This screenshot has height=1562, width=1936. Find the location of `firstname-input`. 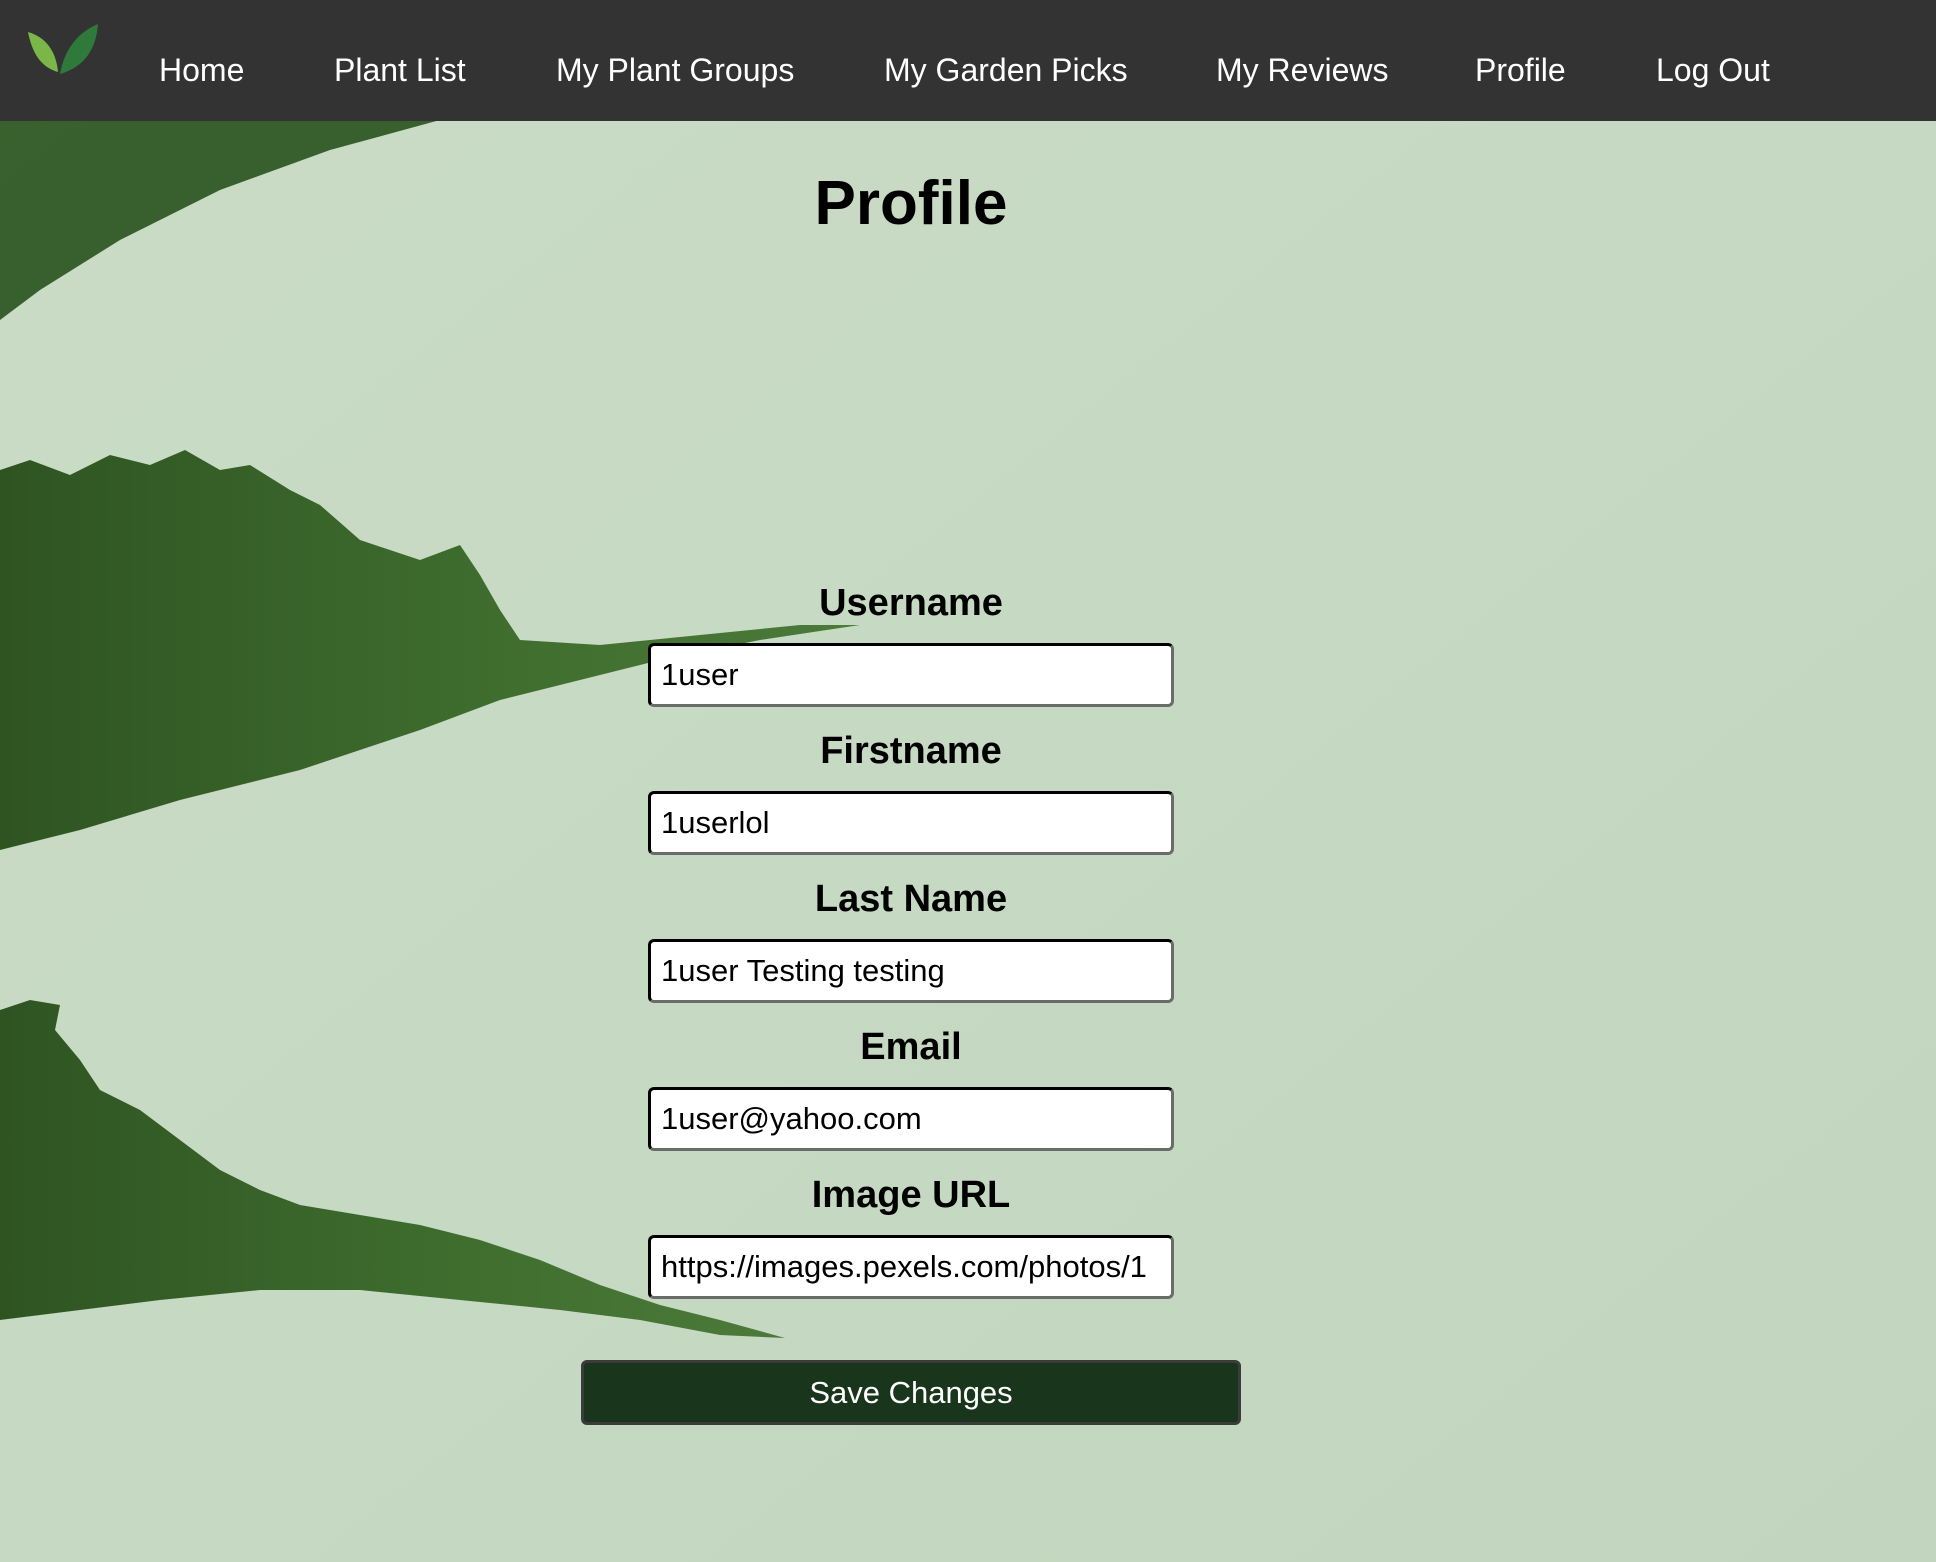

firstname-input is located at coordinates (911, 823).